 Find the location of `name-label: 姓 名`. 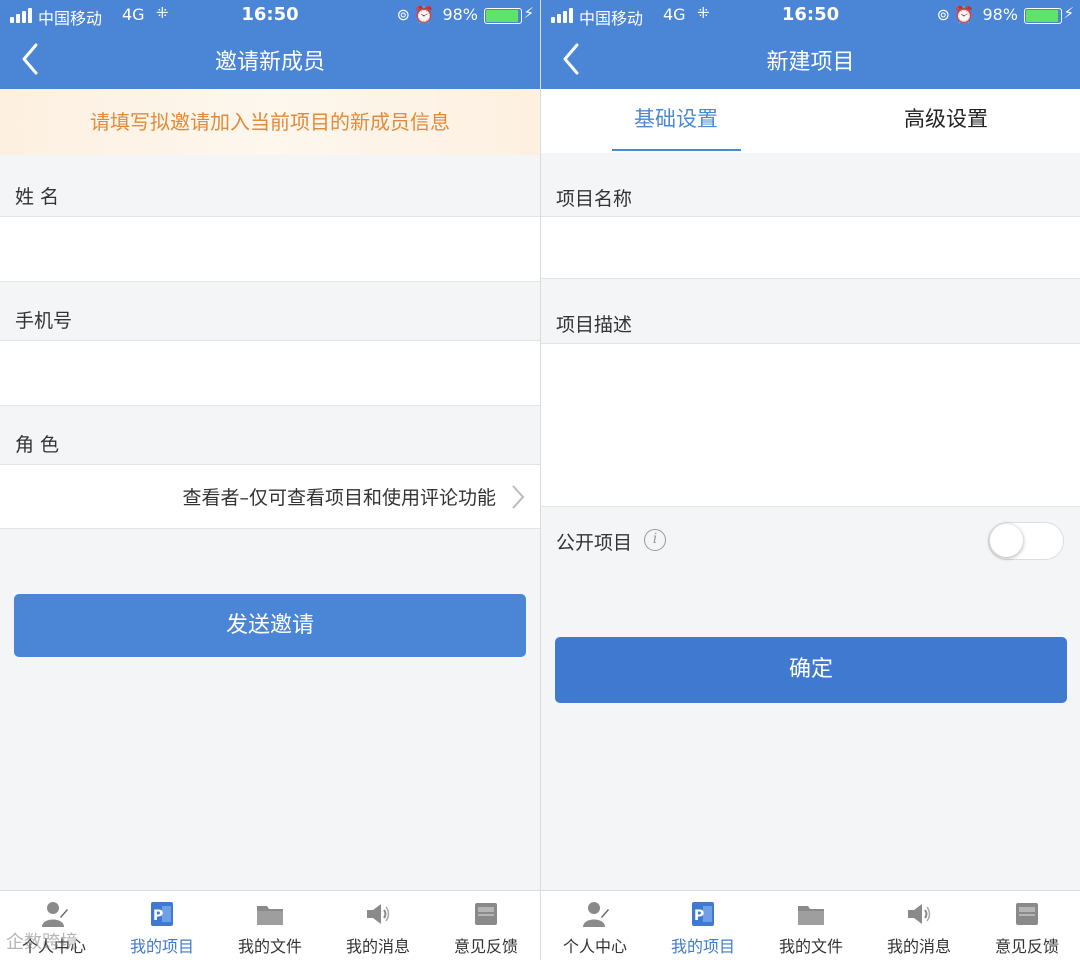

name-label: 姓 名 is located at coordinates (37, 197).